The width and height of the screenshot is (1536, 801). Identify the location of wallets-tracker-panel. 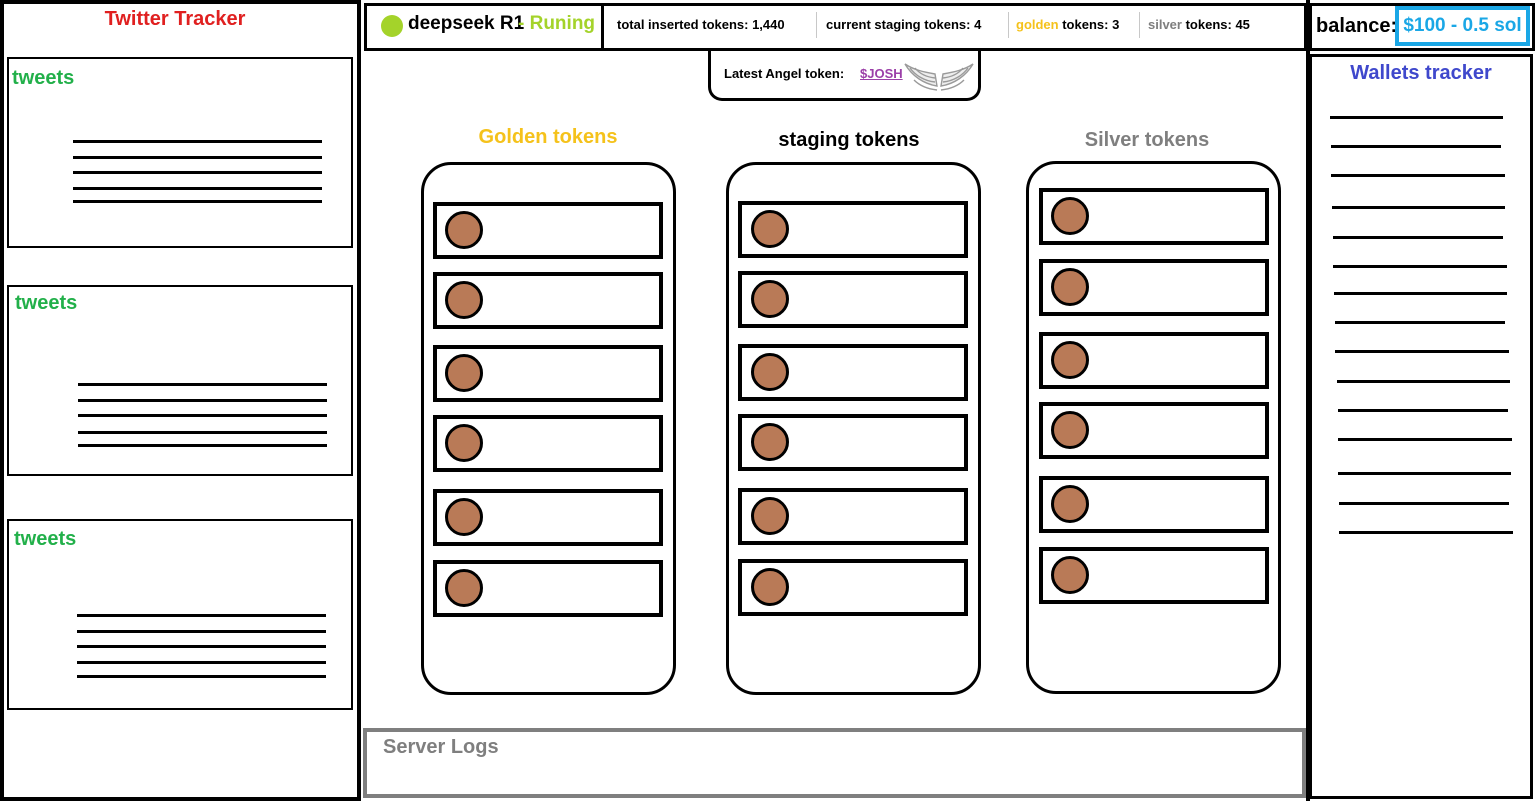
(1421, 426).